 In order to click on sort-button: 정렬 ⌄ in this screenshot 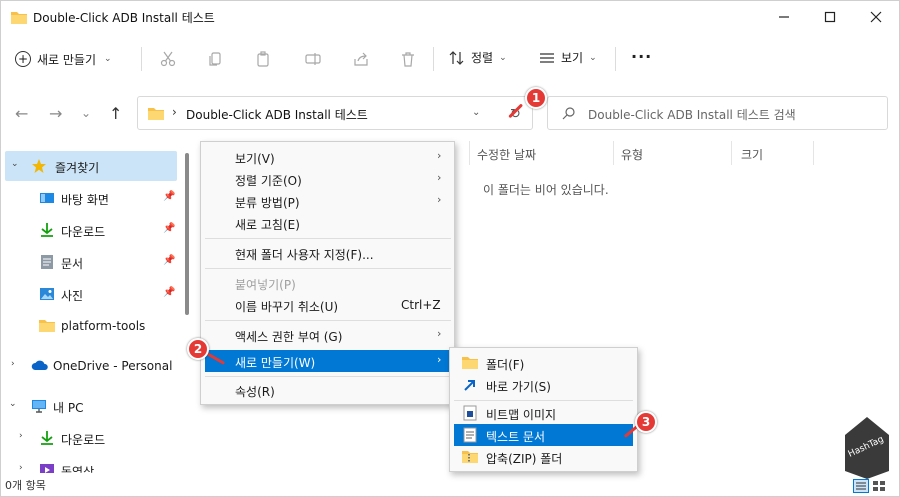, I will do `click(478, 57)`.